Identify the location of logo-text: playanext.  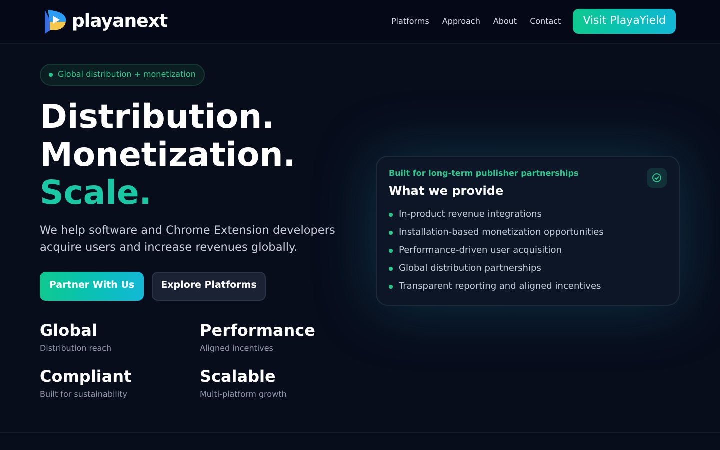
(120, 22).